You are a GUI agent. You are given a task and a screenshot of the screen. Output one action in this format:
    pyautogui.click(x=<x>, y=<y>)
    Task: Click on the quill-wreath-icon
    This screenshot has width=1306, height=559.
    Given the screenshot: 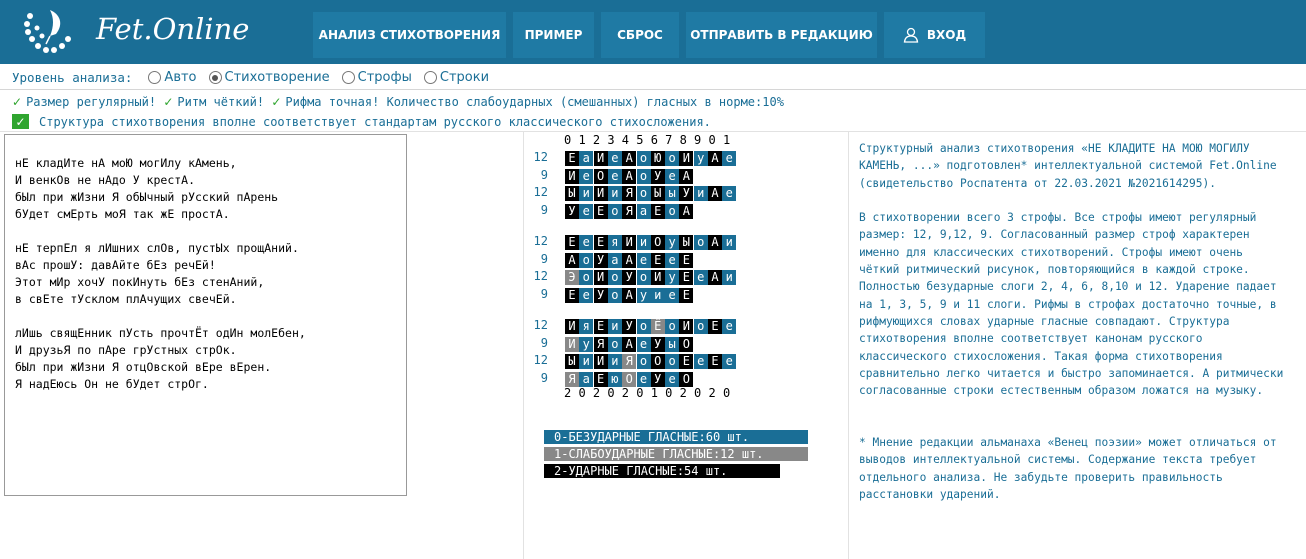 What is the action you would take?
    pyautogui.click(x=48, y=32)
    